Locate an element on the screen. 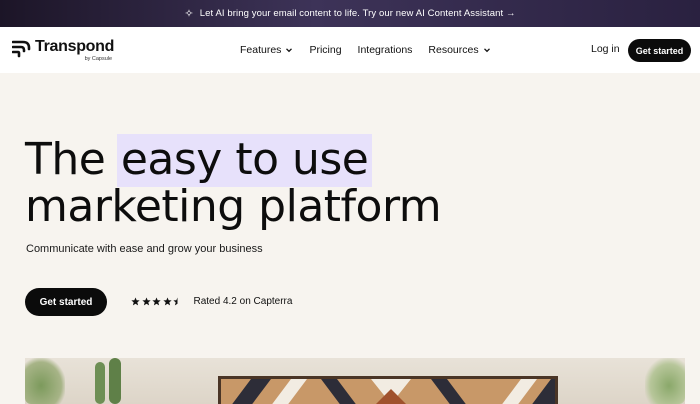 This screenshot has height=404, width=700. nav-item-integrations: Integrations is located at coordinates (385, 50).